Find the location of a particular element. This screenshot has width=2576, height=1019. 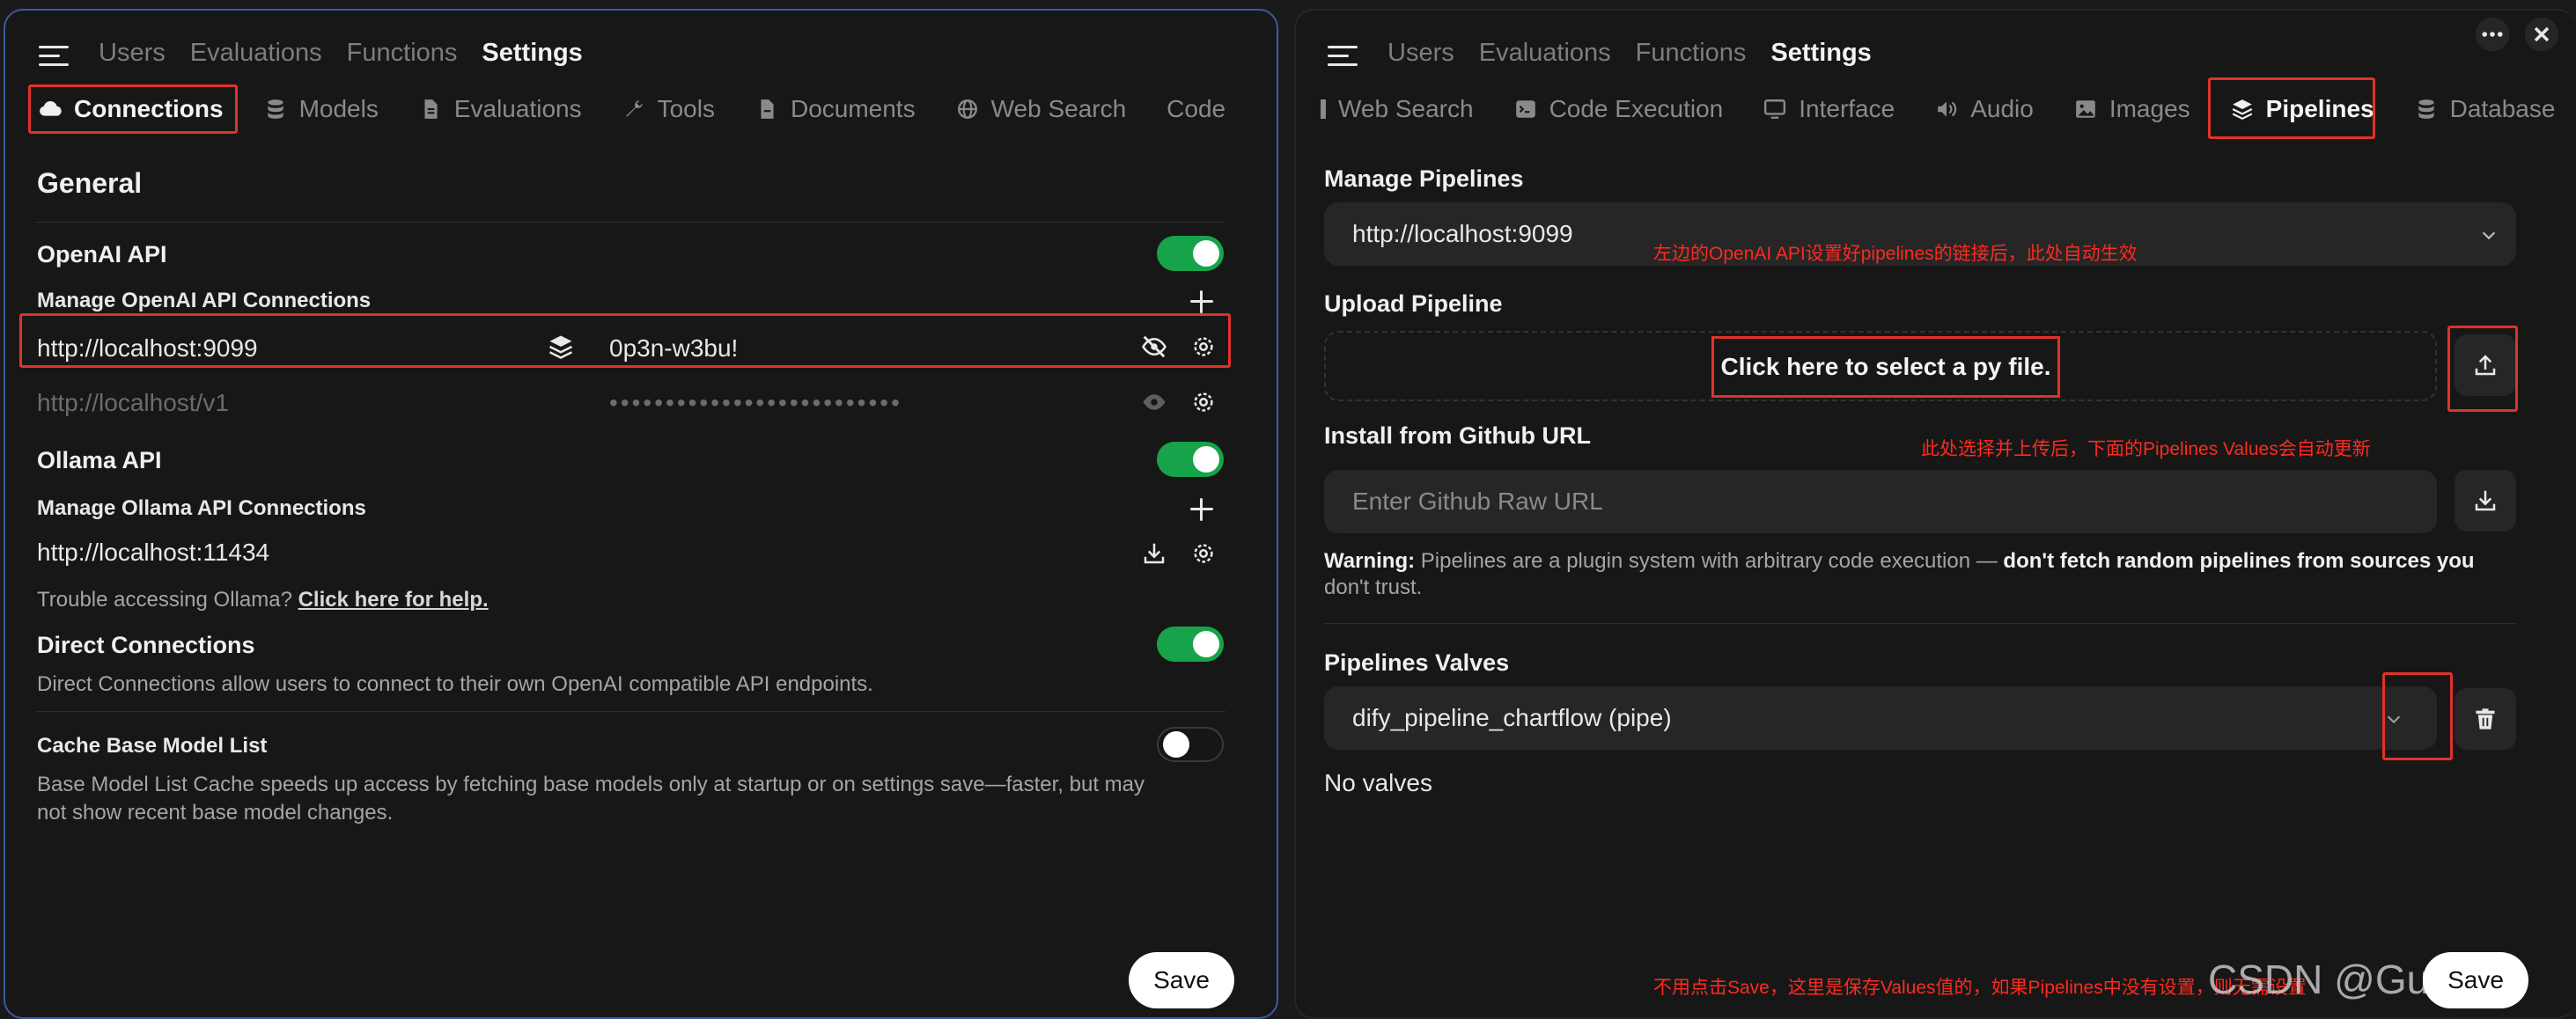

ollama-connection-url: http://localhost:11434 is located at coordinates (153, 553).